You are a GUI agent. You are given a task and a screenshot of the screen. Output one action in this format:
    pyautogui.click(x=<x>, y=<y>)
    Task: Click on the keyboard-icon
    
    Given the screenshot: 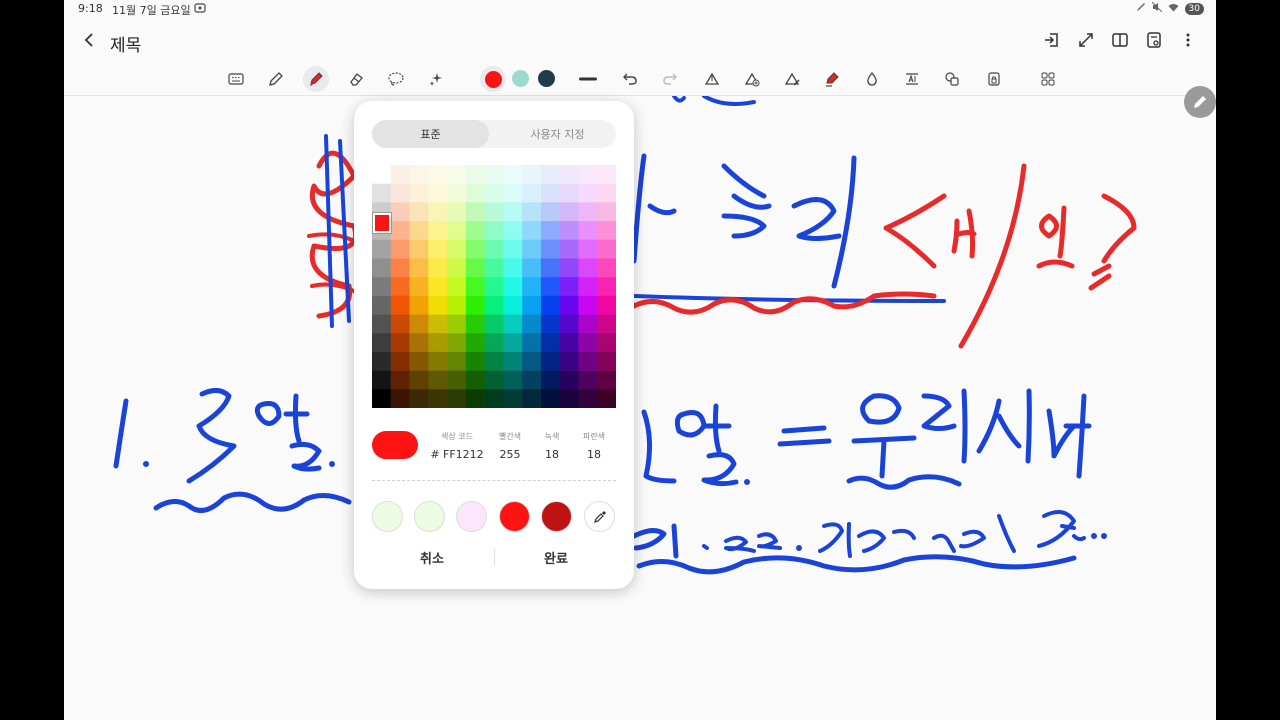 What is the action you would take?
    pyautogui.click(x=236, y=79)
    